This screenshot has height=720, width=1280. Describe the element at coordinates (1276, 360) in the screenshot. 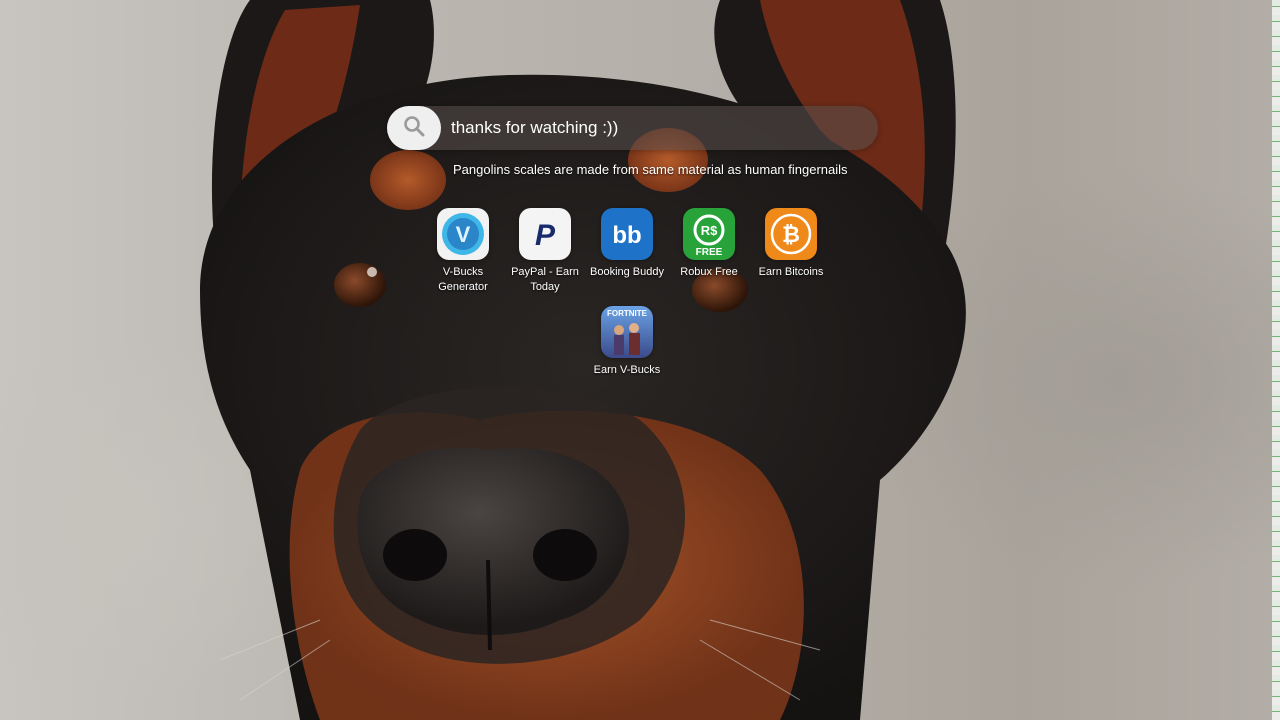

I see `screen-edge-artifact` at that location.